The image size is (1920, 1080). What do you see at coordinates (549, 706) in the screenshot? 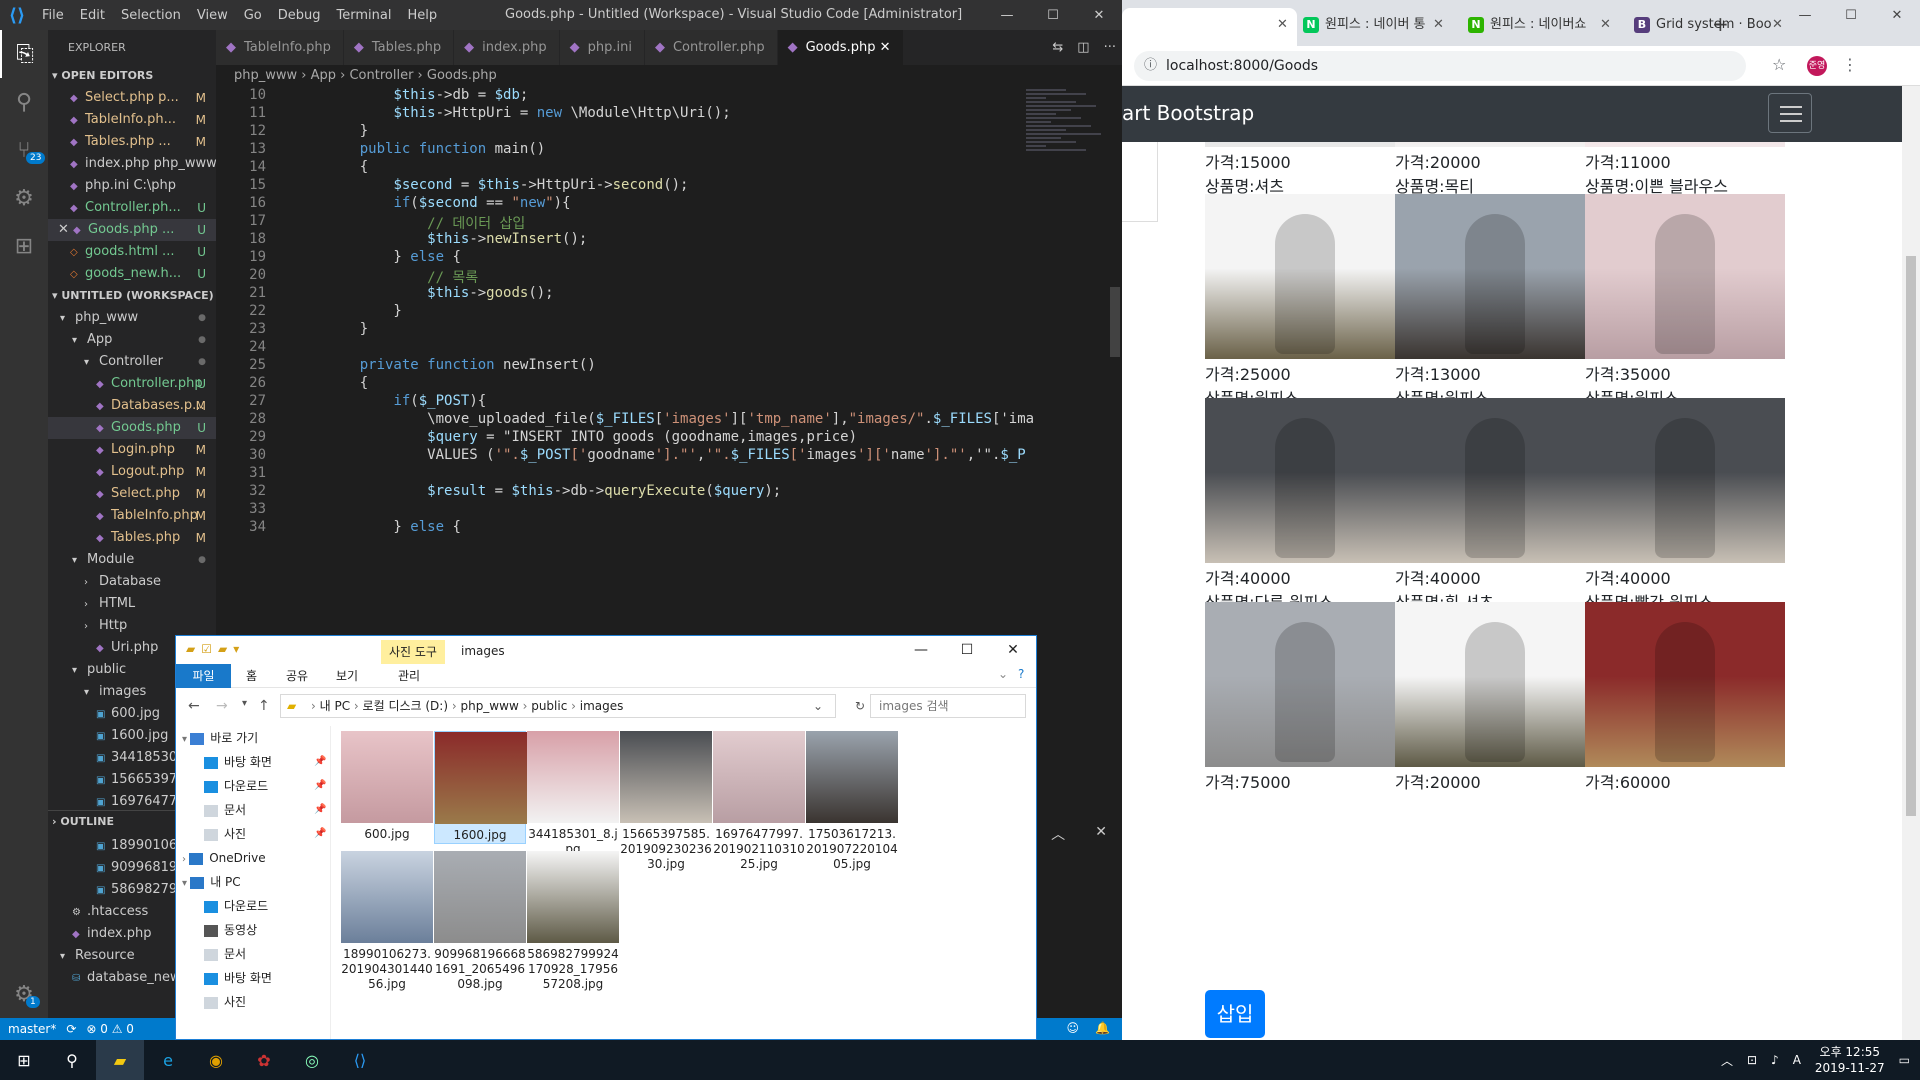
I see `path-segment: public` at bounding box center [549, 706].